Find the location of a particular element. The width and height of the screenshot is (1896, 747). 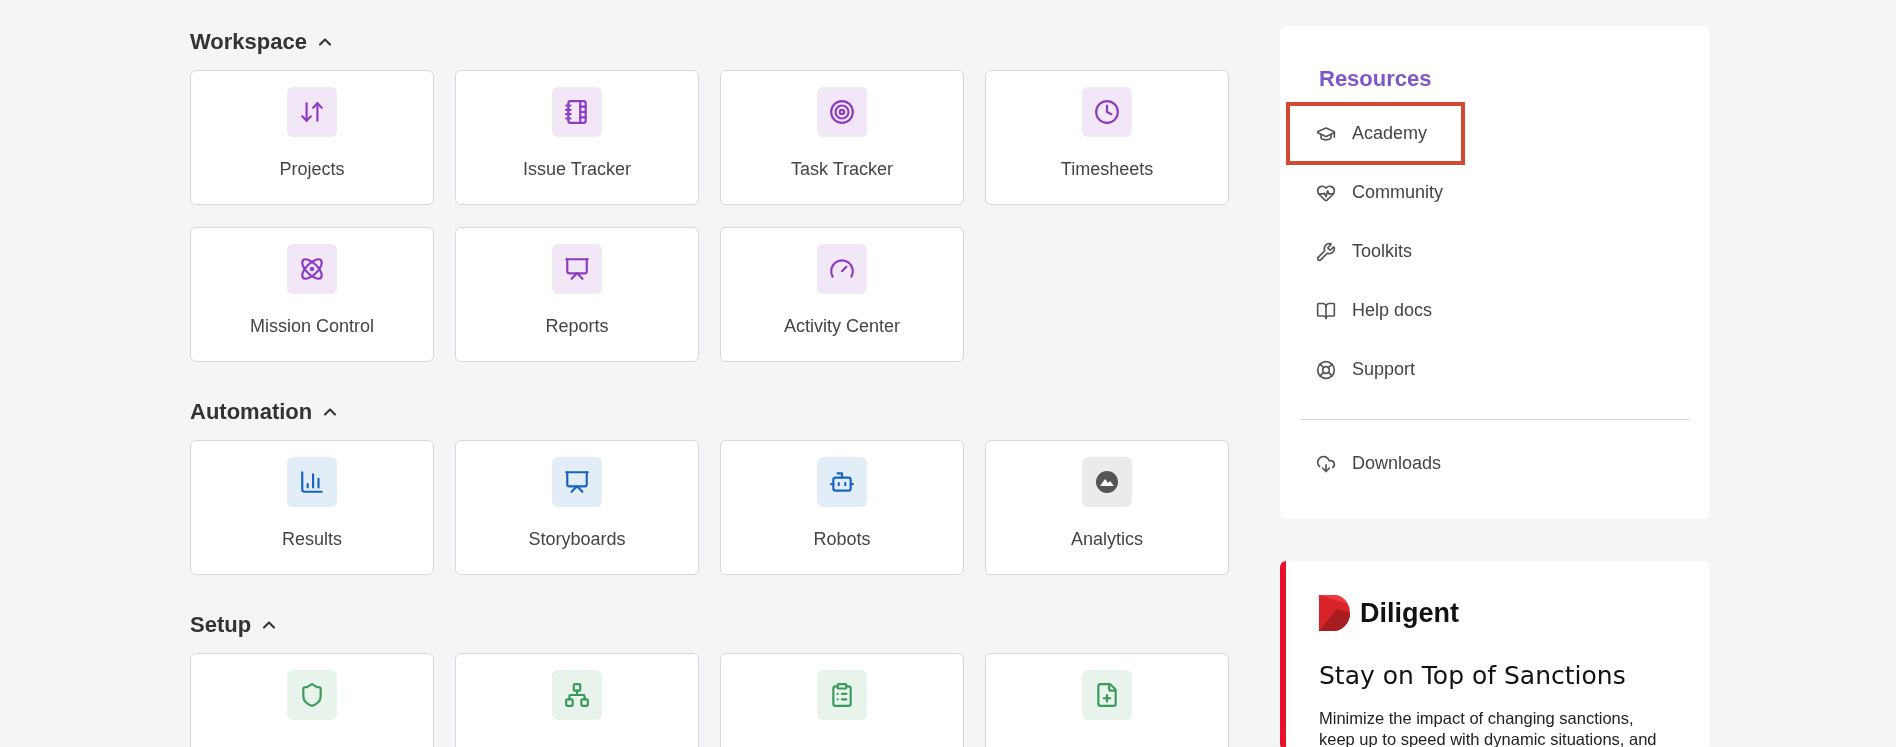

app-card: Task Tracker is located at coordinates (842, 137).